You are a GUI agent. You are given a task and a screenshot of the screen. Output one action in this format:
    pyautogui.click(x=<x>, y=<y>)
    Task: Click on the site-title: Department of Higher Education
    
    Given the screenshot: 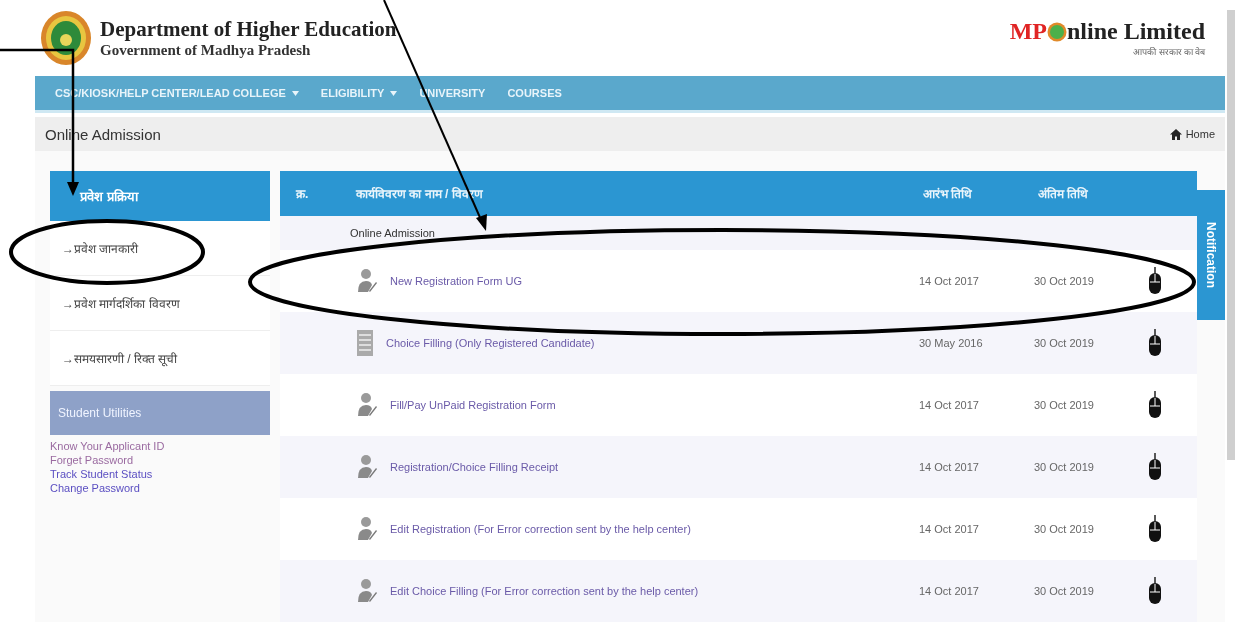 What is the action you would take?
    pyautogui.click(x=248, y=30)
    